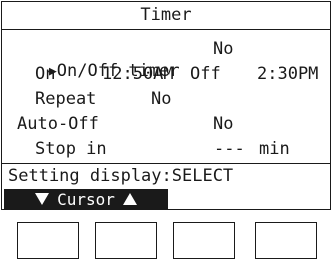 The width and height of the screenshot is (334, 260). Describe the element at coordinates (286, 240) in the screenshot. I see `function-button-f4` at that location.